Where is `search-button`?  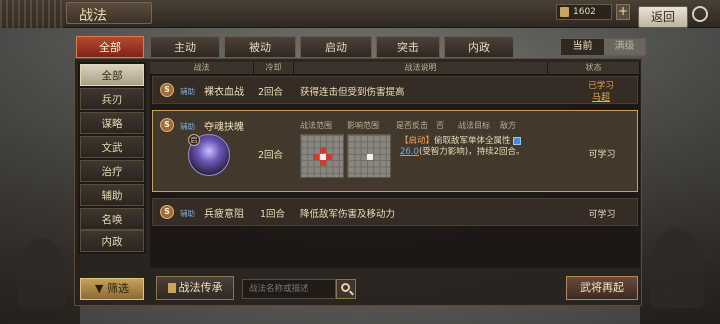 search-button is located at coordinates (346, 289).